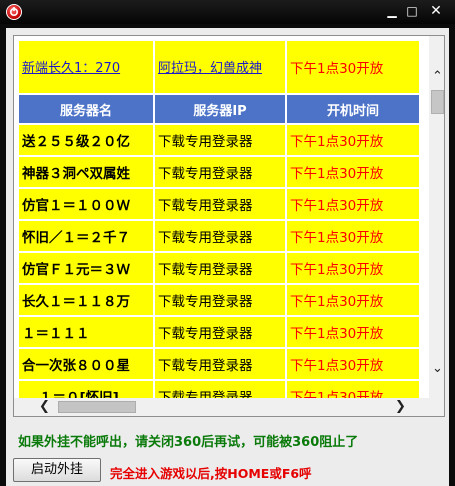 The image size is (455, 486). What do you see at coordinates (86, 364) in the screenshot?
I see `server-name-cell: 合一次张８００星` at bounding box center [86, 364].